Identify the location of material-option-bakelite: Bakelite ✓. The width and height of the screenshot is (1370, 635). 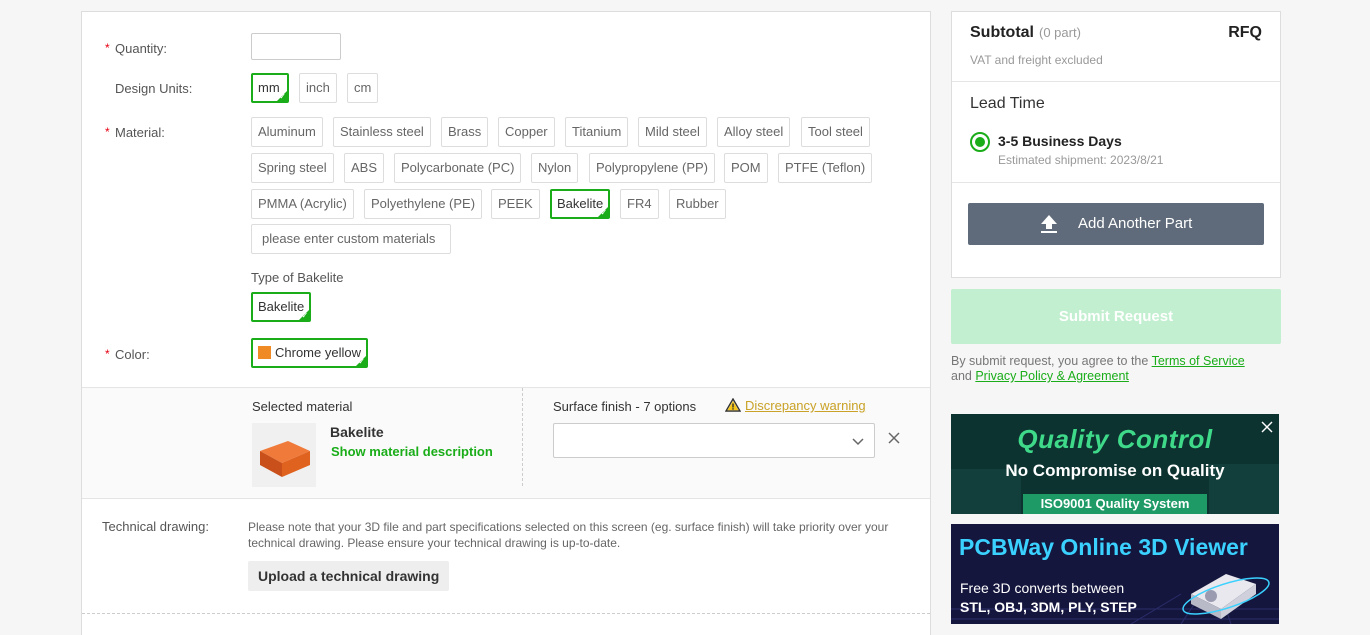
(580, 204).